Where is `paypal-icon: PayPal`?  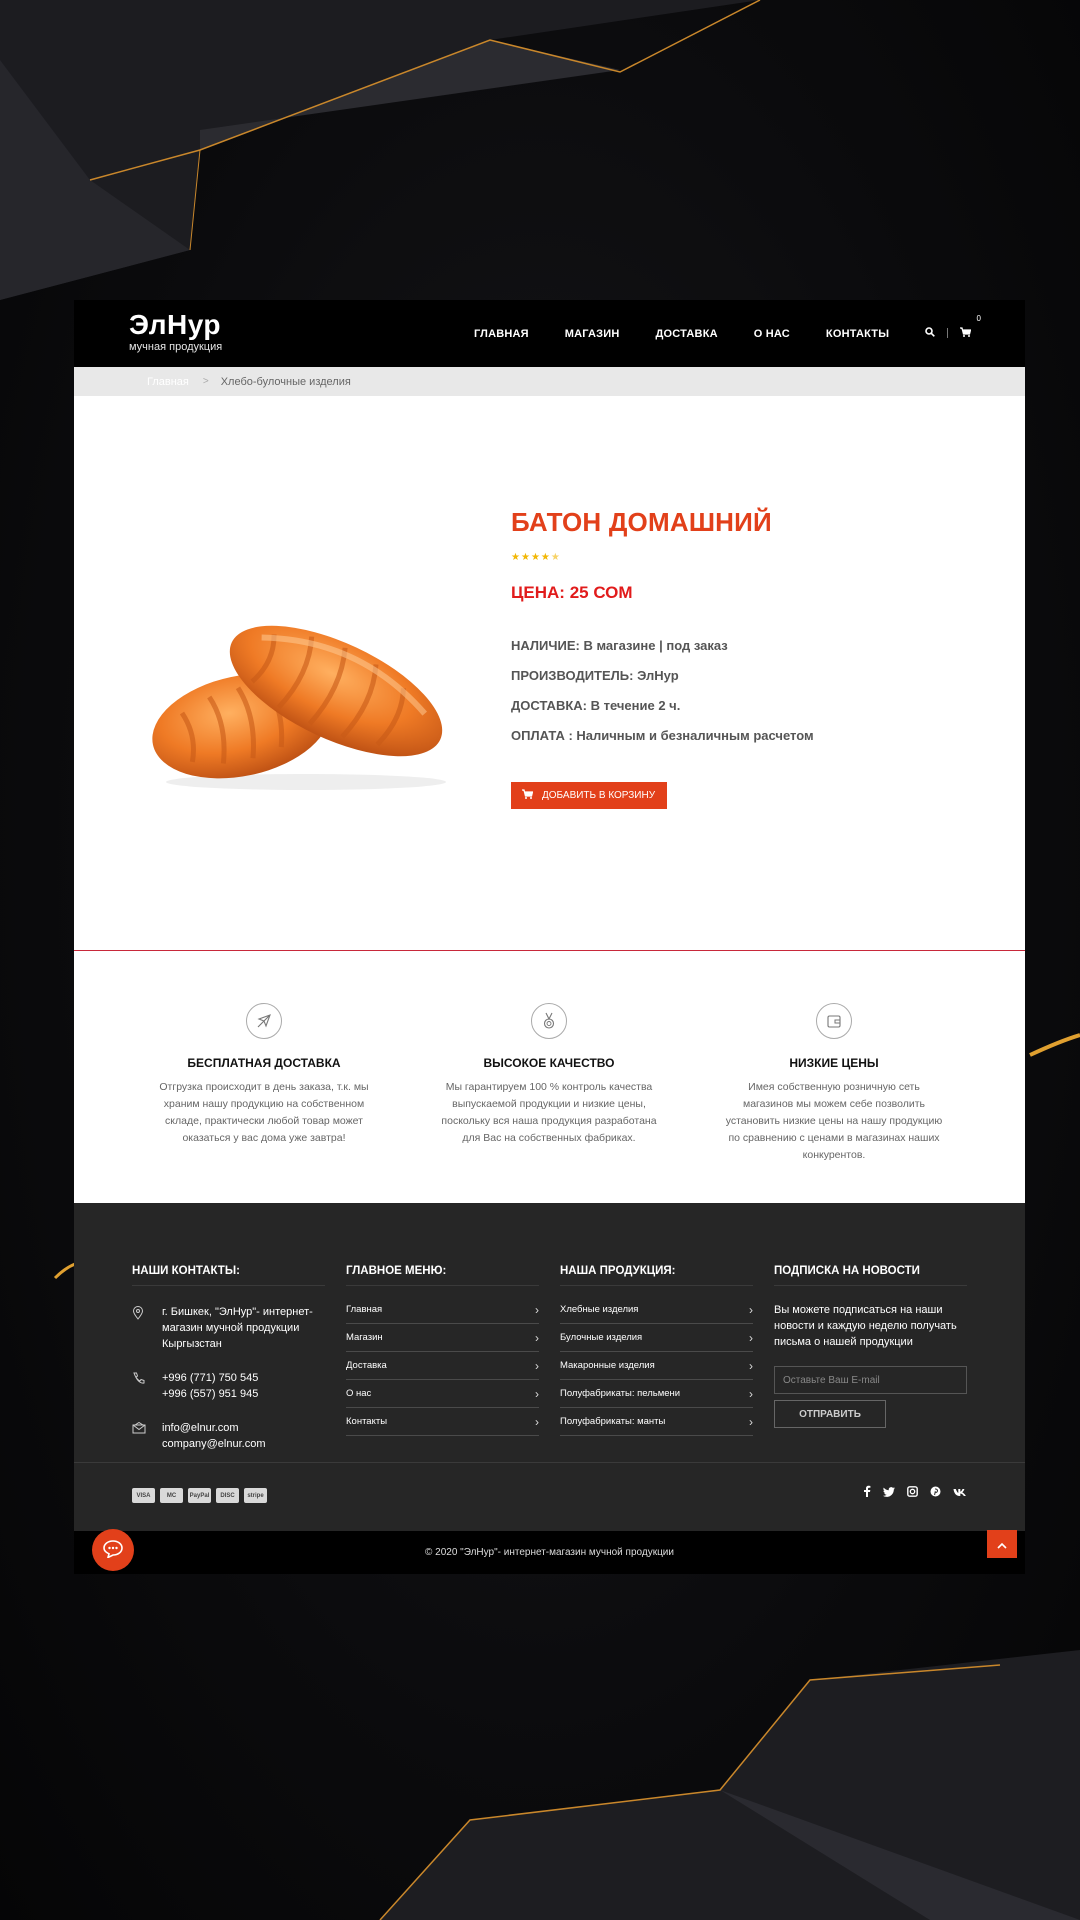
paypal-icon: PayPal is located at coordinates (199, 1495).